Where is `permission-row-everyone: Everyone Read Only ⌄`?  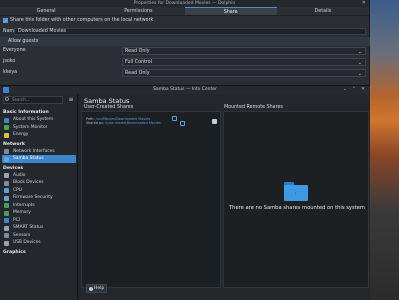
permission-row-everyone: Everyone Read Only ⌄ is located at coordinates (185, 51).